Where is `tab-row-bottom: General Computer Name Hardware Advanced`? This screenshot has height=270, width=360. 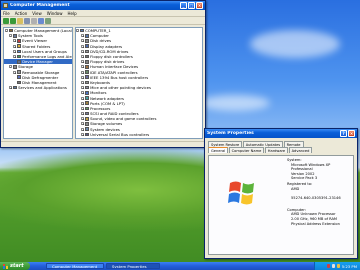 tab-row-bottom: General Computer Name Hardware Advanced is located at coordinates (281, 150).